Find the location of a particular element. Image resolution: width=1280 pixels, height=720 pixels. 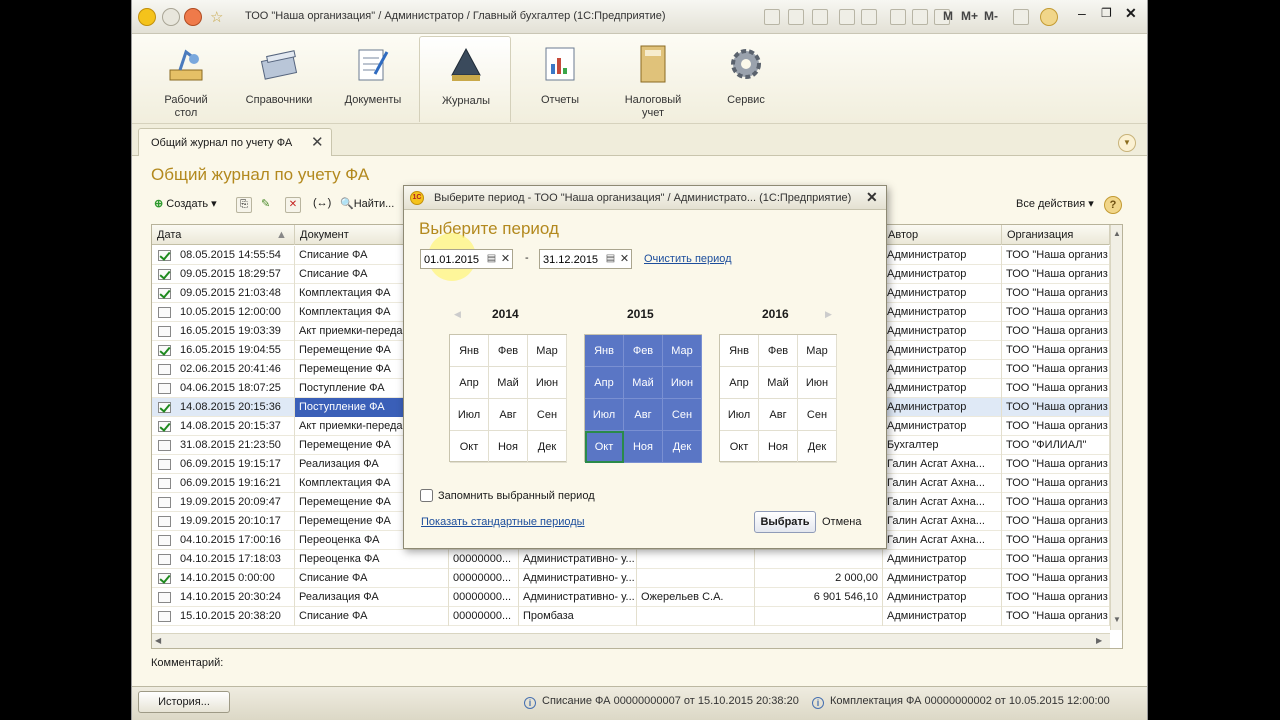

maximize-icon: ❐ is located at coordinates (1106, 13).